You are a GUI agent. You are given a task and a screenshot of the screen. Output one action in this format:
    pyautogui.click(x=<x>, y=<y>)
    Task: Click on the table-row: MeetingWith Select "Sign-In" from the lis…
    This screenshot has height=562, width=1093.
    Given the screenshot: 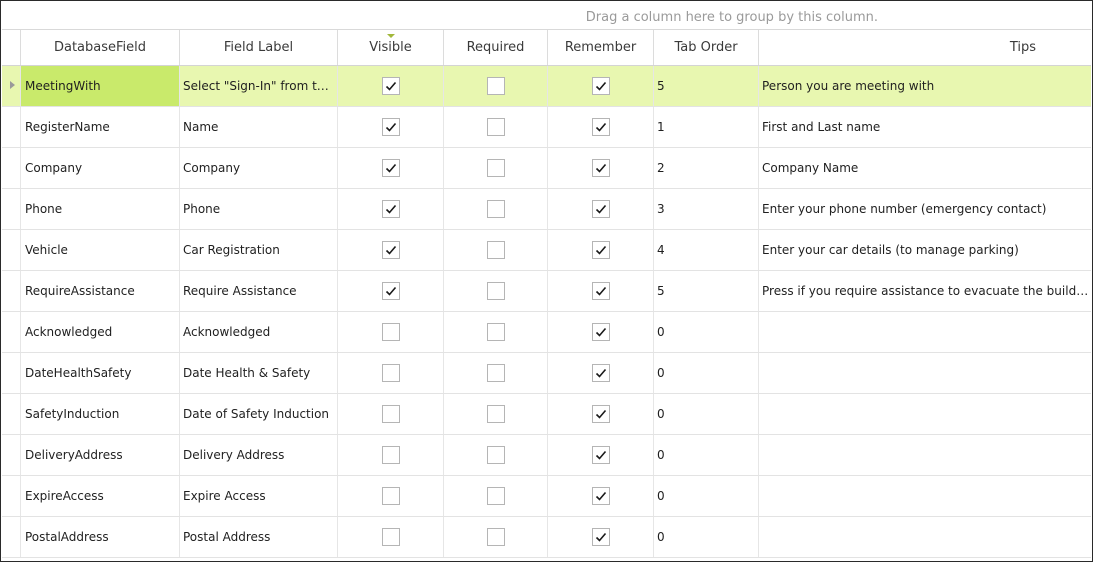 What is the action you would take?
    pyautogui.click(x=546, y=86)
    